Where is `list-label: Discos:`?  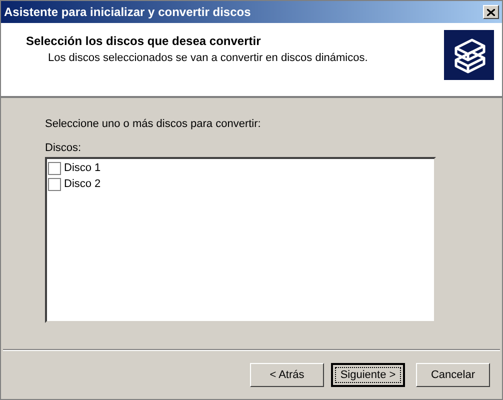 list-label: Discos: is located at coordinates (63, 148).